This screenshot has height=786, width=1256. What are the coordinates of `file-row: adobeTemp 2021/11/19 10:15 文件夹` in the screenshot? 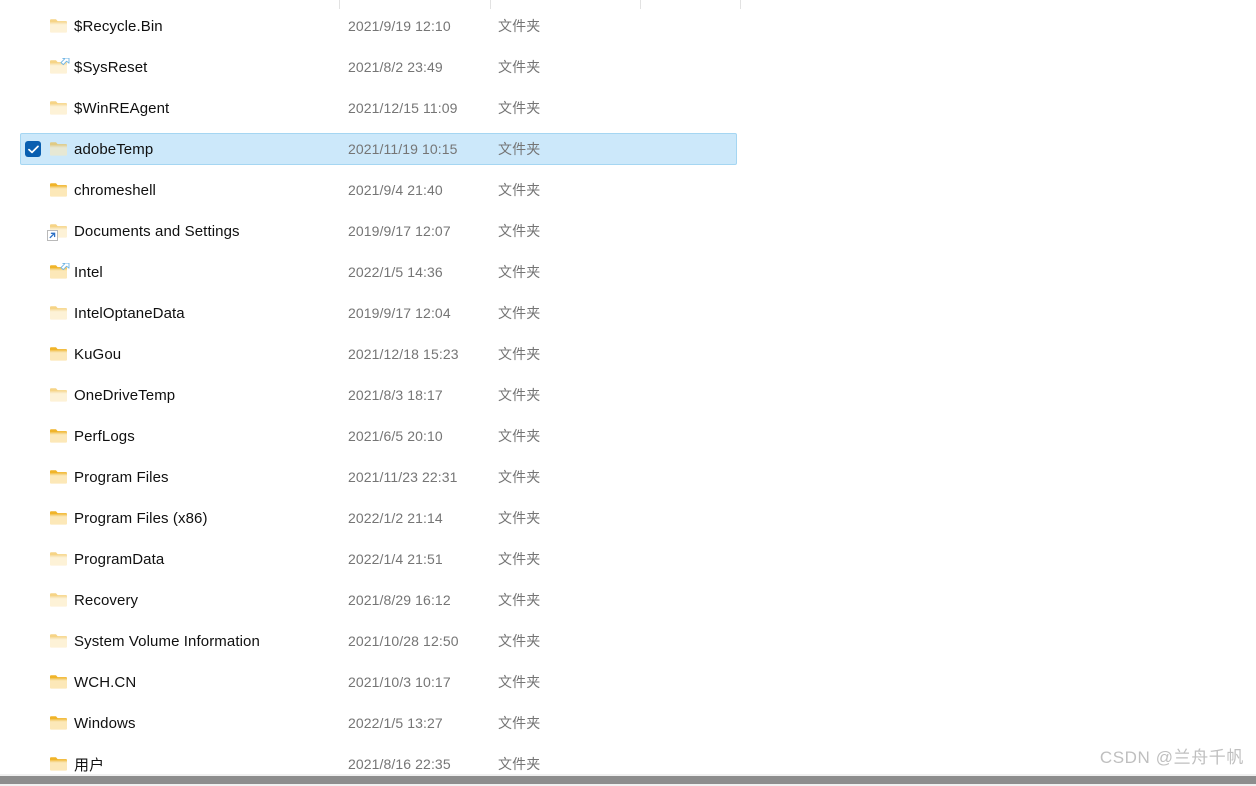 It's located at (378, 149).